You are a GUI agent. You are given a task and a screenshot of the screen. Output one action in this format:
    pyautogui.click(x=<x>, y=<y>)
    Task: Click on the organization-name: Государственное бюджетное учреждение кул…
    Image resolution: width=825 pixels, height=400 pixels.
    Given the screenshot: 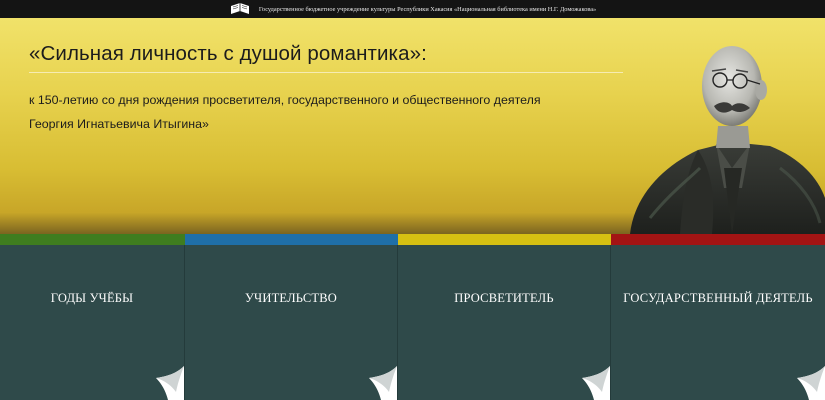 What is the action you would take?
    pyautogui.click(x=427, y=9)
    